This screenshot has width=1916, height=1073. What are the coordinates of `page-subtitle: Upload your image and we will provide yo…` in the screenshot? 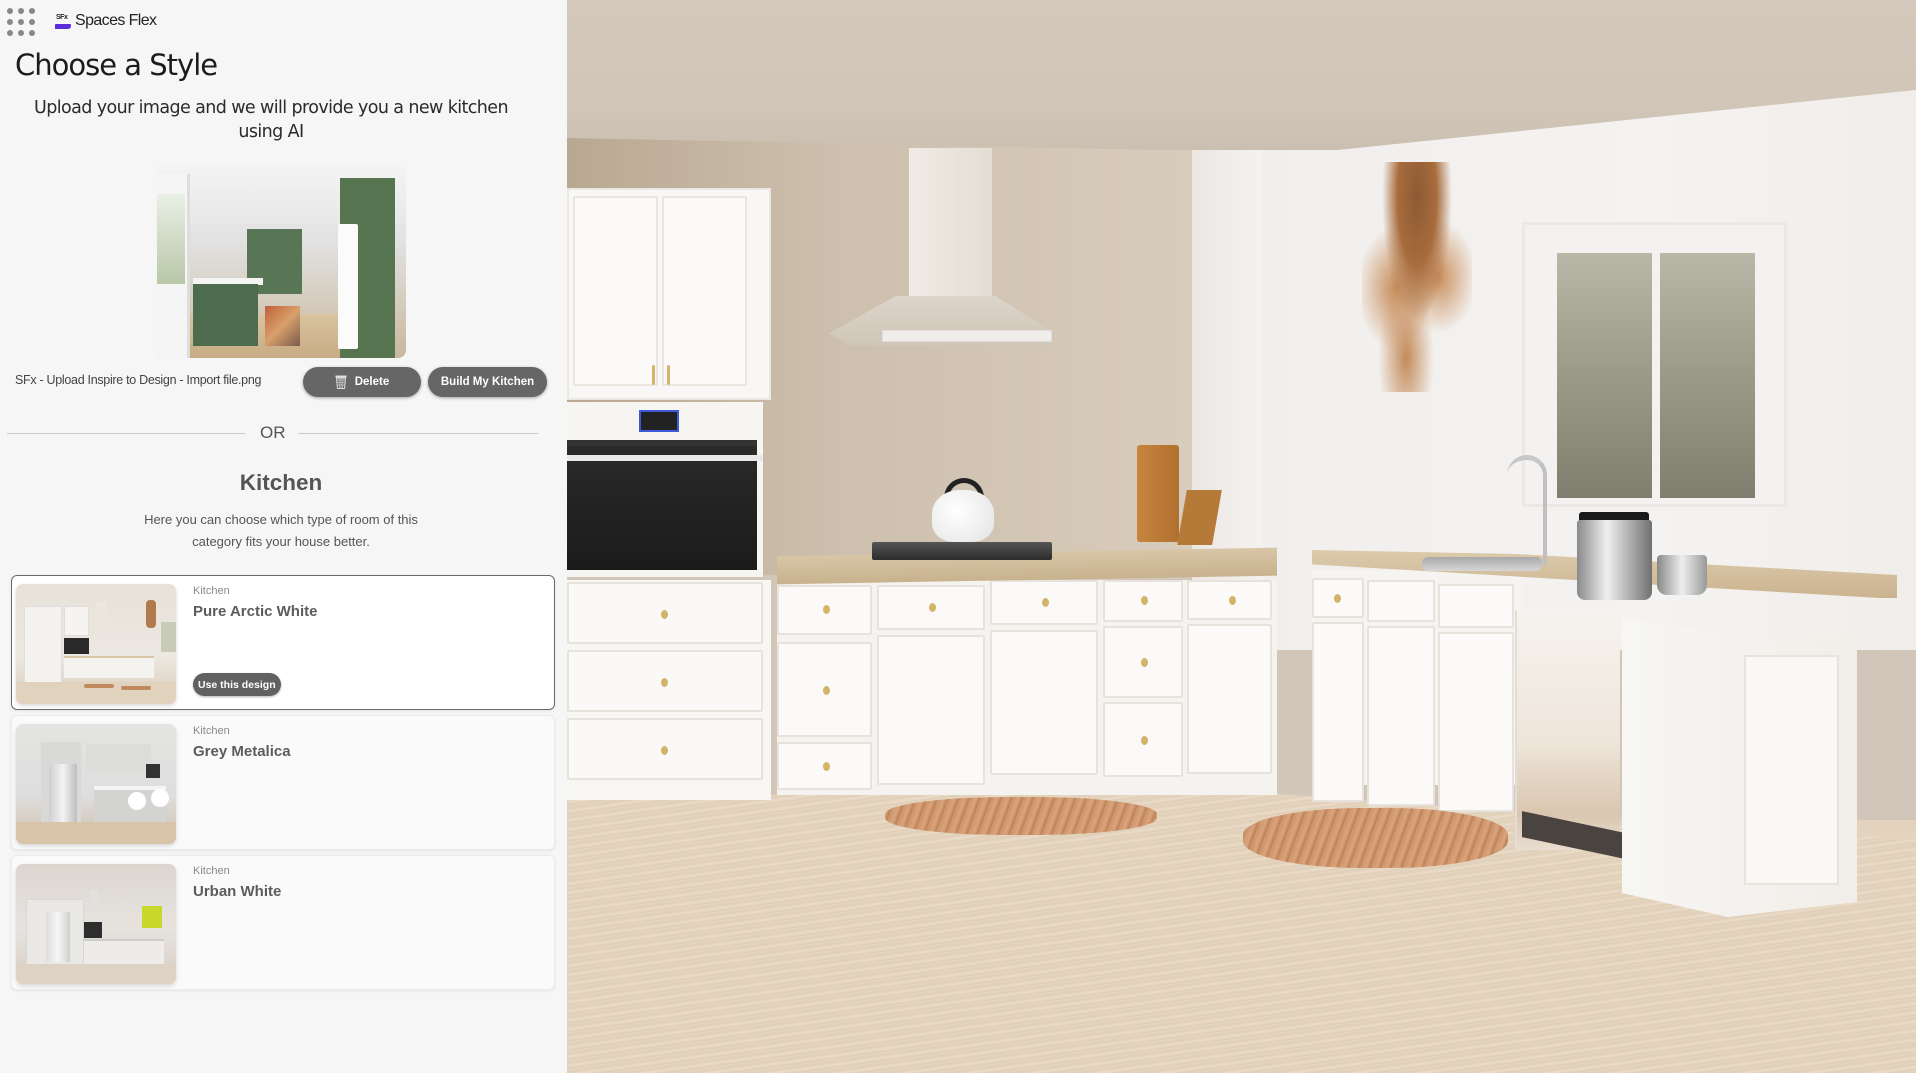 It's located at (271, 120).